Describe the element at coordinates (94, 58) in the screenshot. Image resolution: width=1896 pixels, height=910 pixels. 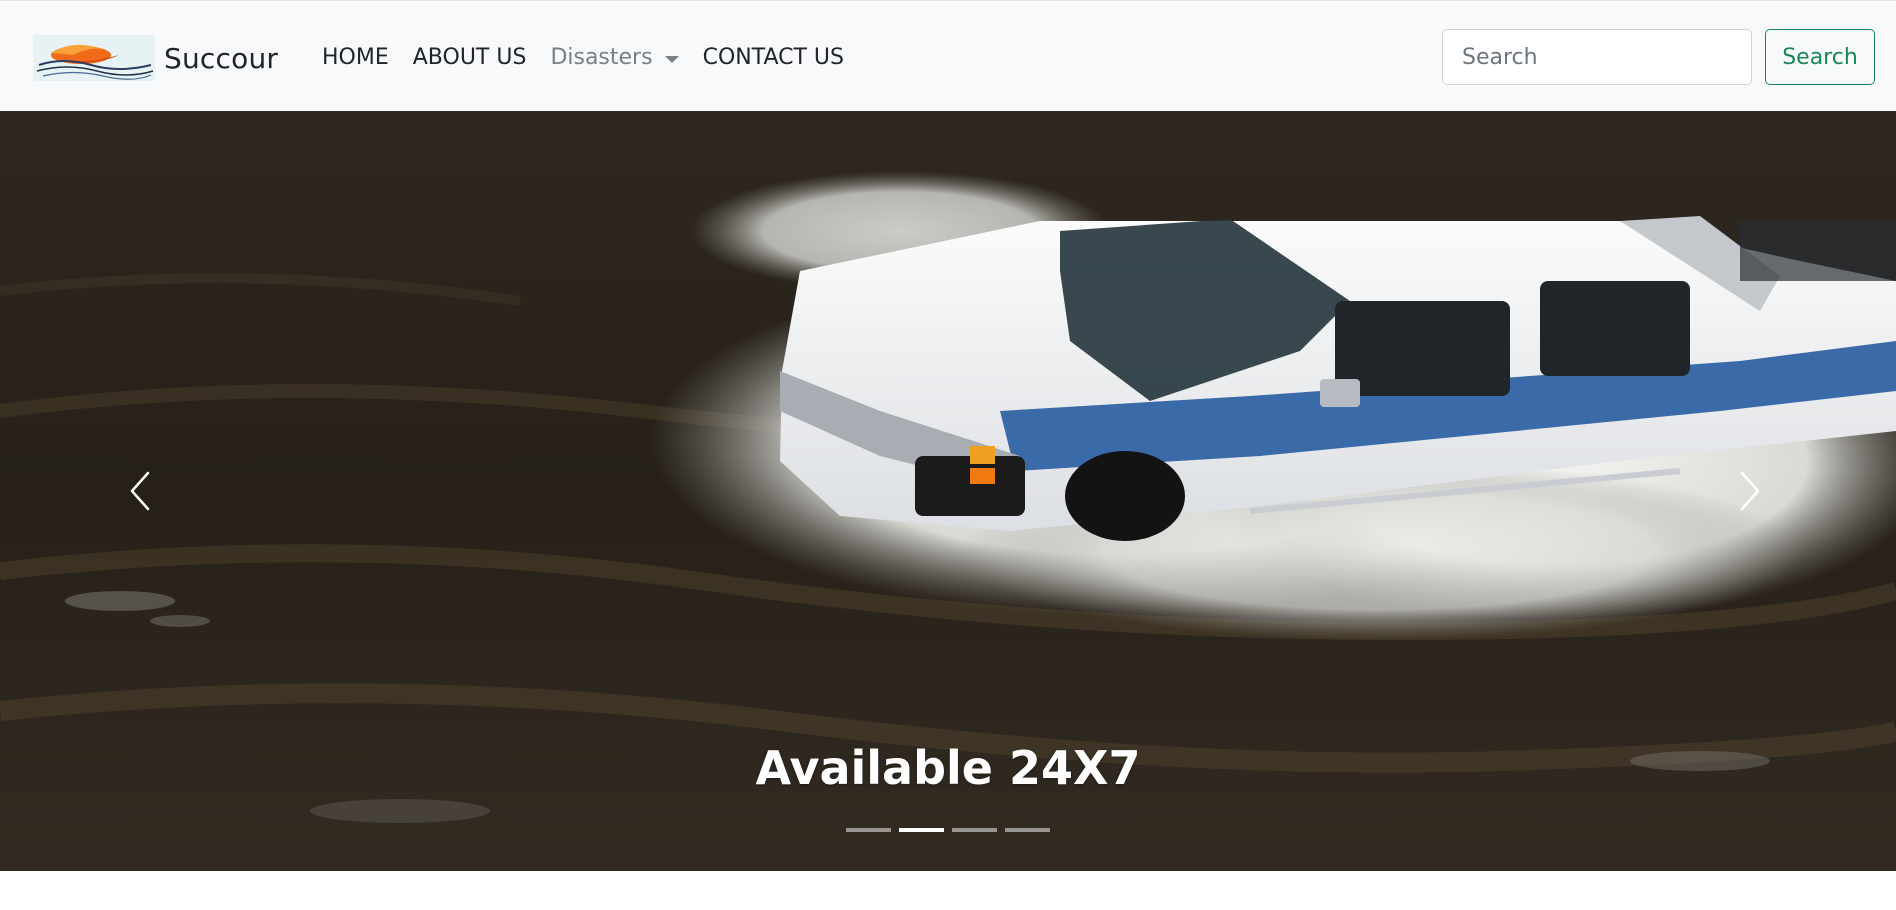
I see `wave-logo-icon` at that location.